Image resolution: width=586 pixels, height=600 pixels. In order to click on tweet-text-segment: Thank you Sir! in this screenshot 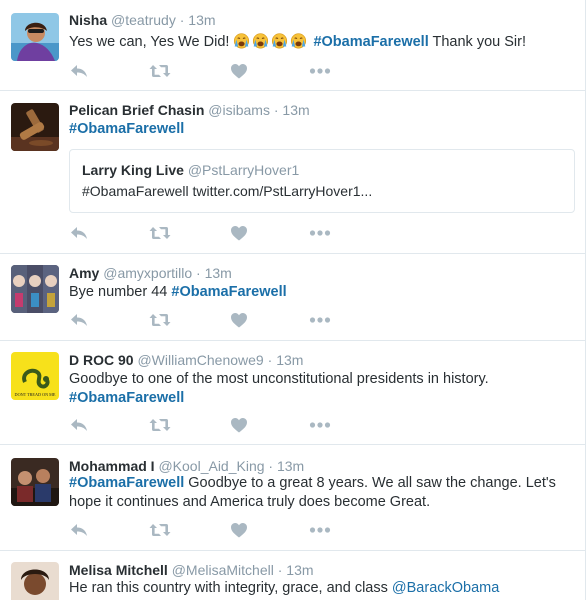, I will do `click(479, 42)`.